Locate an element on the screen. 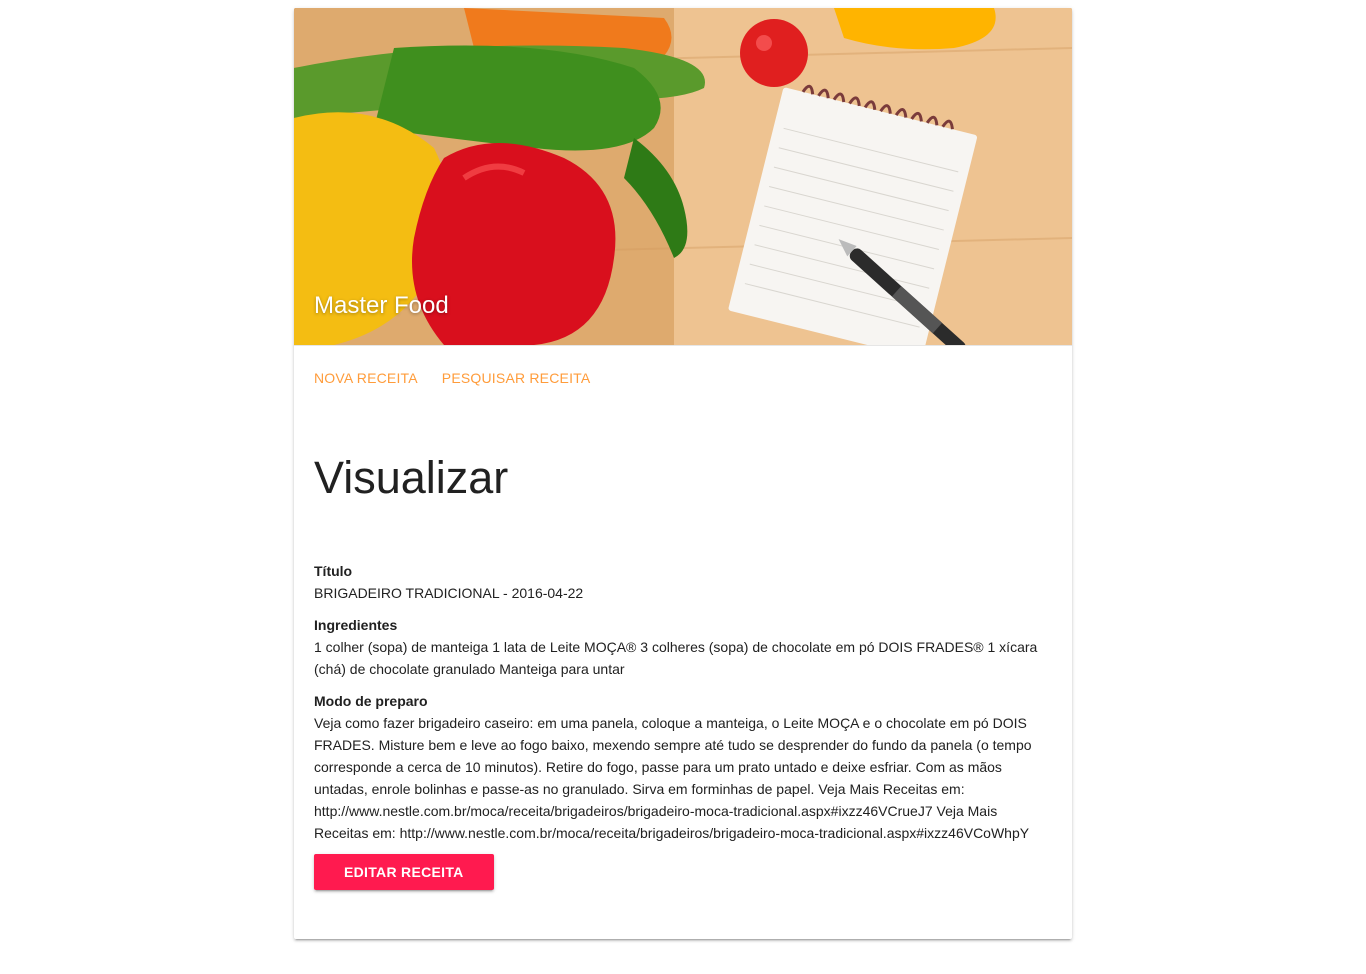 This screenshot has width=1366, height=974. field-label: Ingredientes is located at coordinates (356, 625).